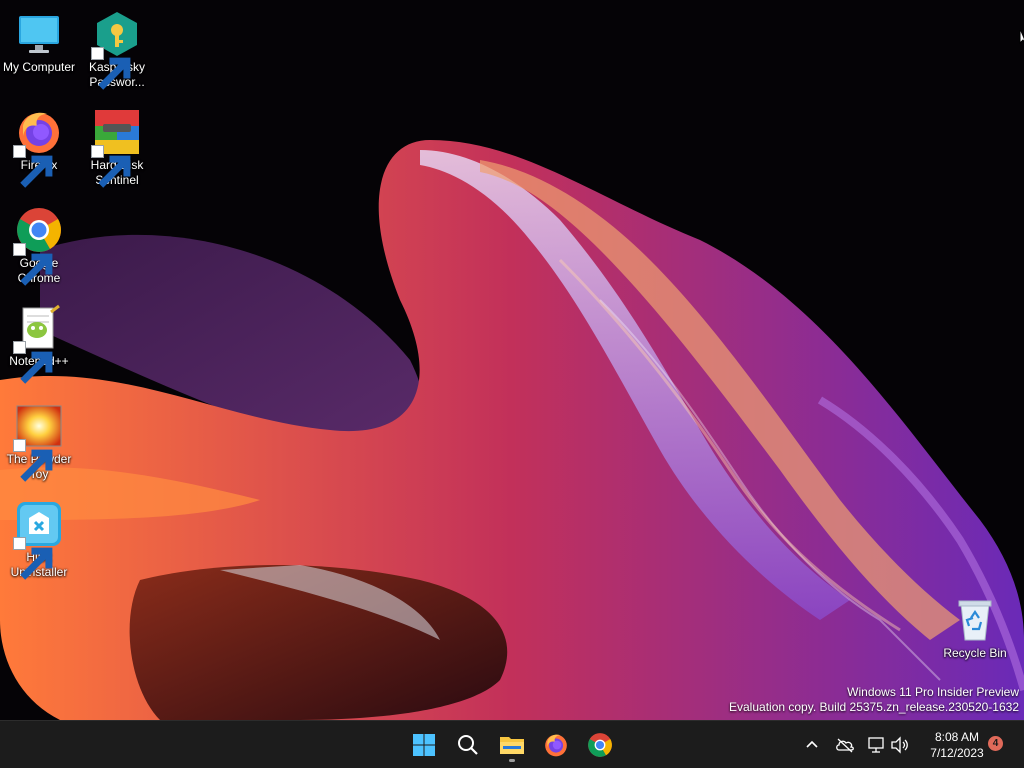 This screenshot has height=768, width=1024. I want to click on notification-badge: 4, so click(995, 743).